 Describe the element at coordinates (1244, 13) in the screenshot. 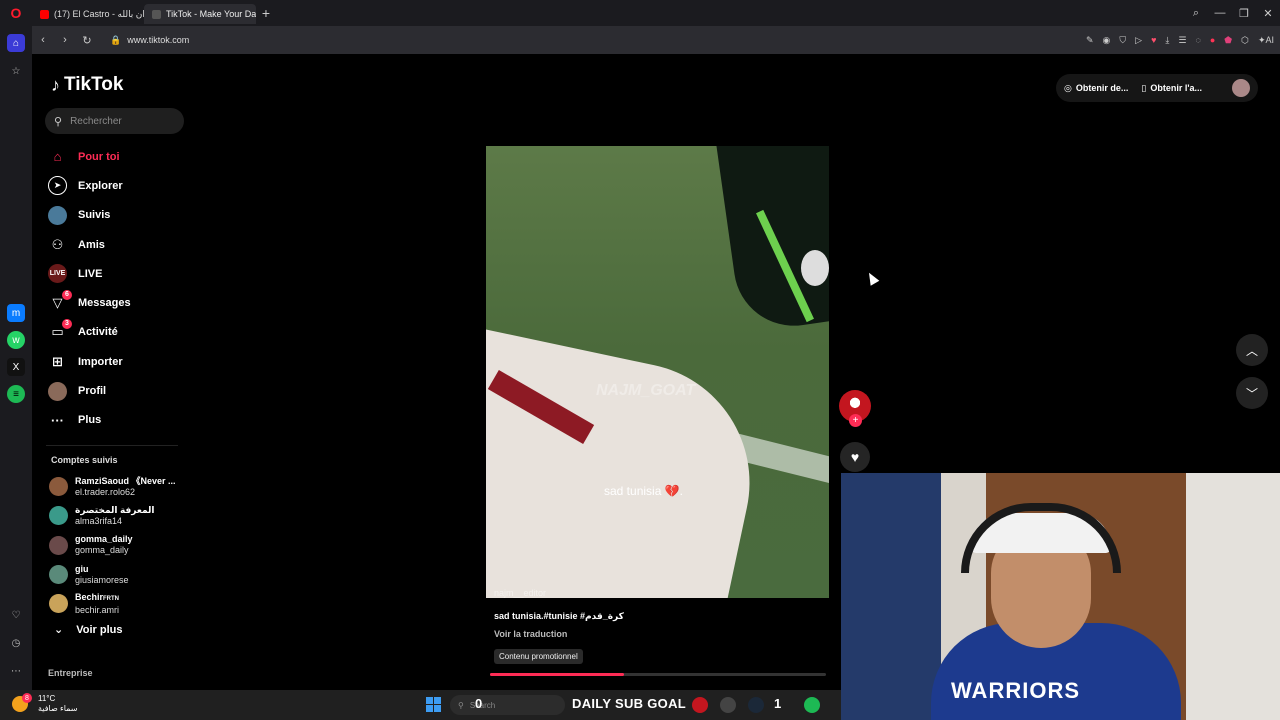

I see `restore-icon: ❐` at that location.